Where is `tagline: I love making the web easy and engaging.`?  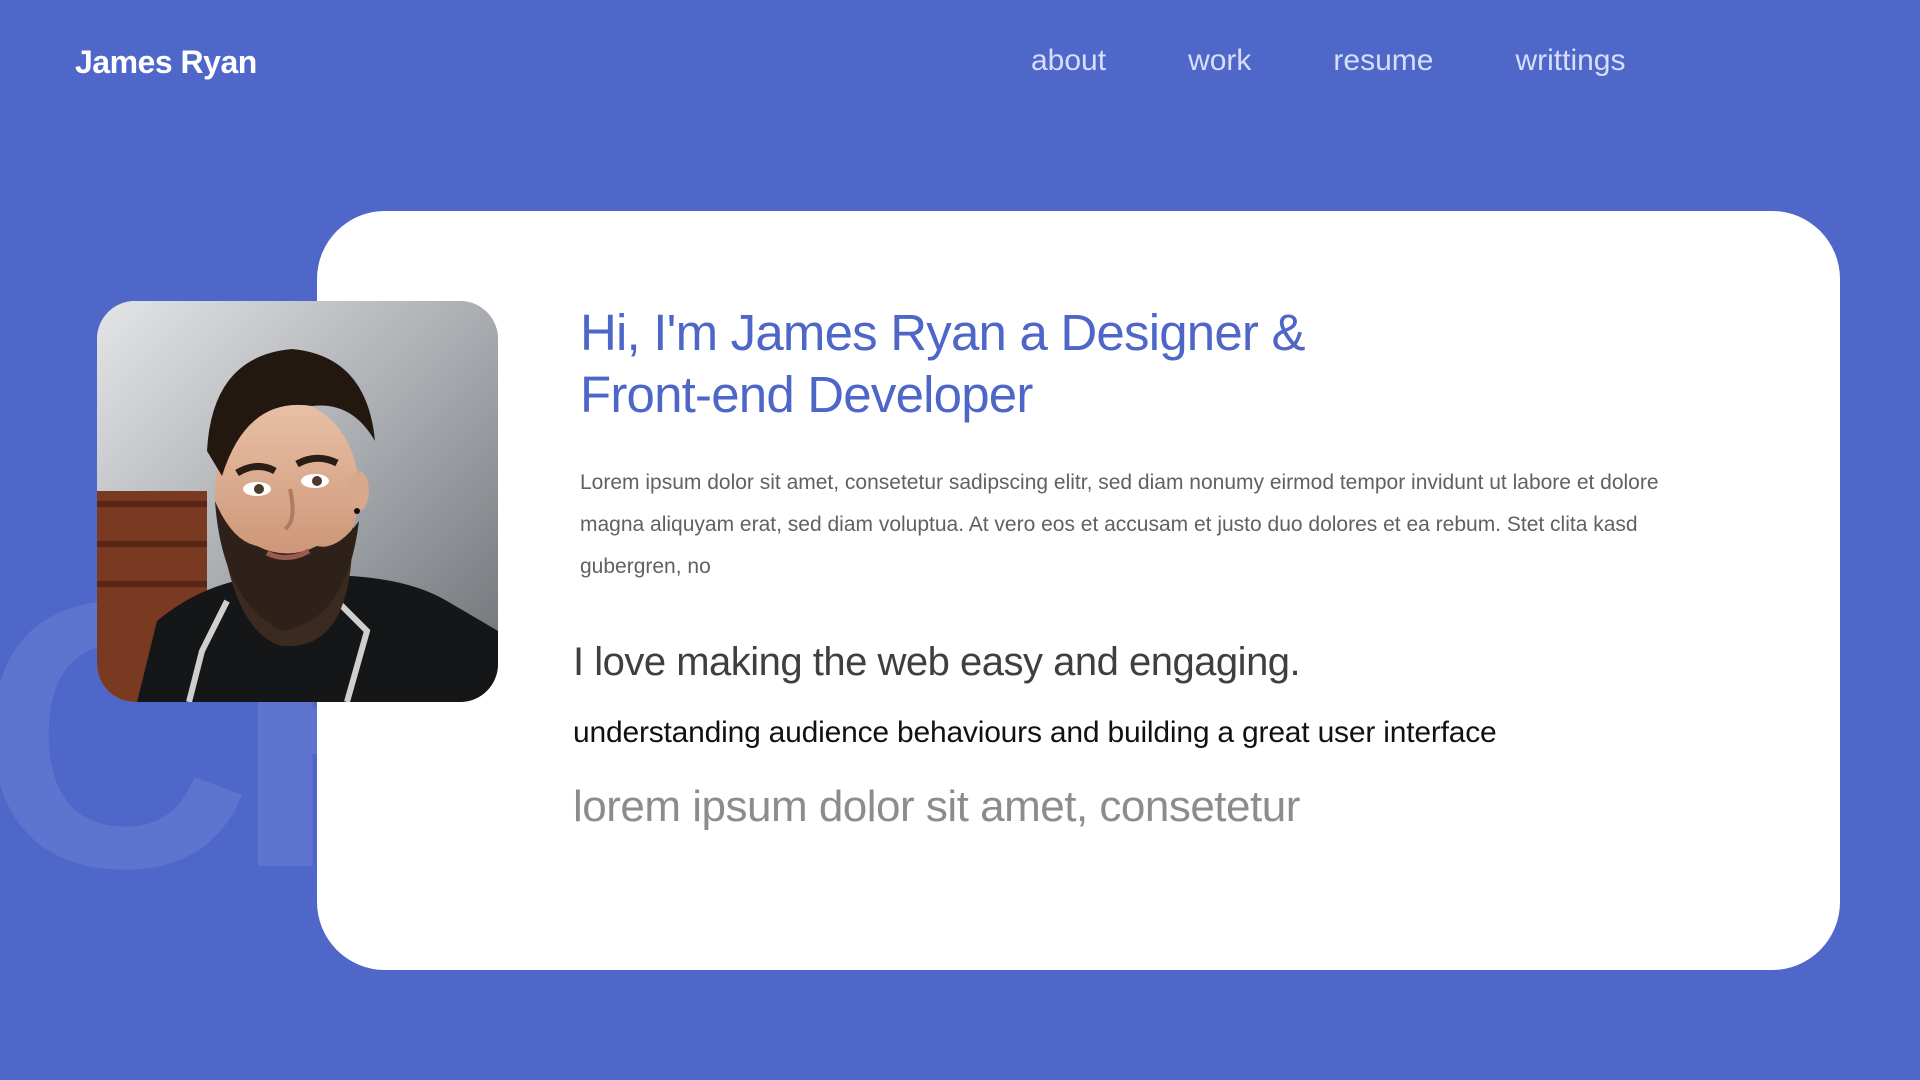 tagline: I love making the web easy and engaging. is located at coordinates (937, 662).